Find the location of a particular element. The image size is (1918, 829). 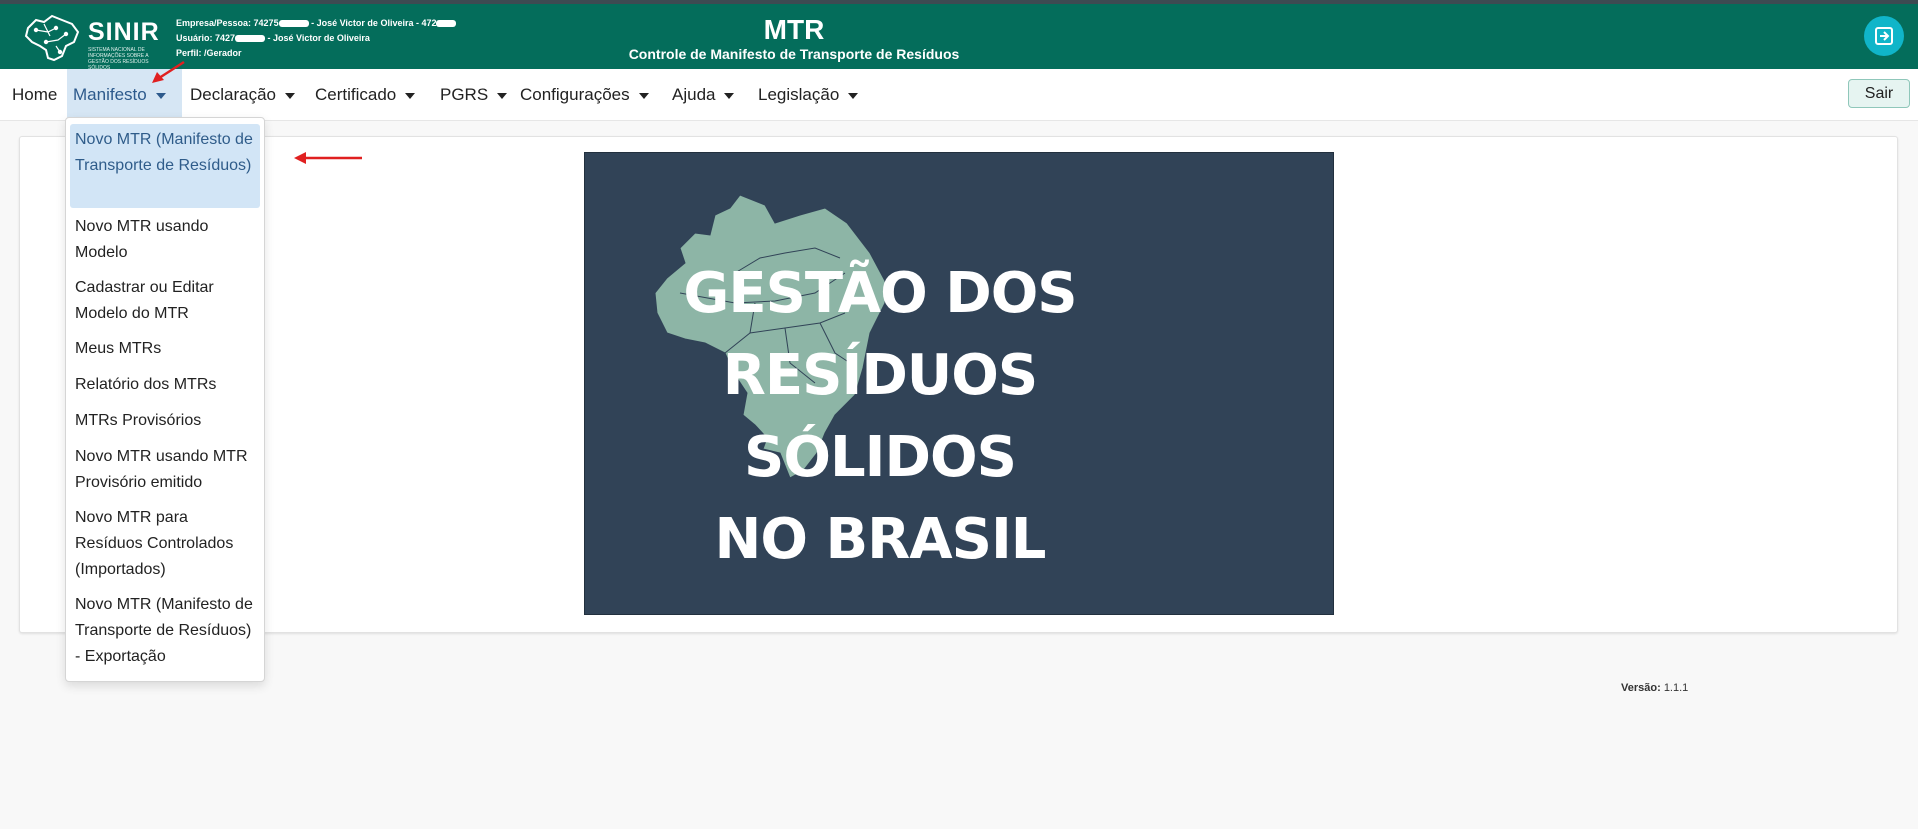

nav-pgrs-label: PGRS is located at coordinates (464, 94).